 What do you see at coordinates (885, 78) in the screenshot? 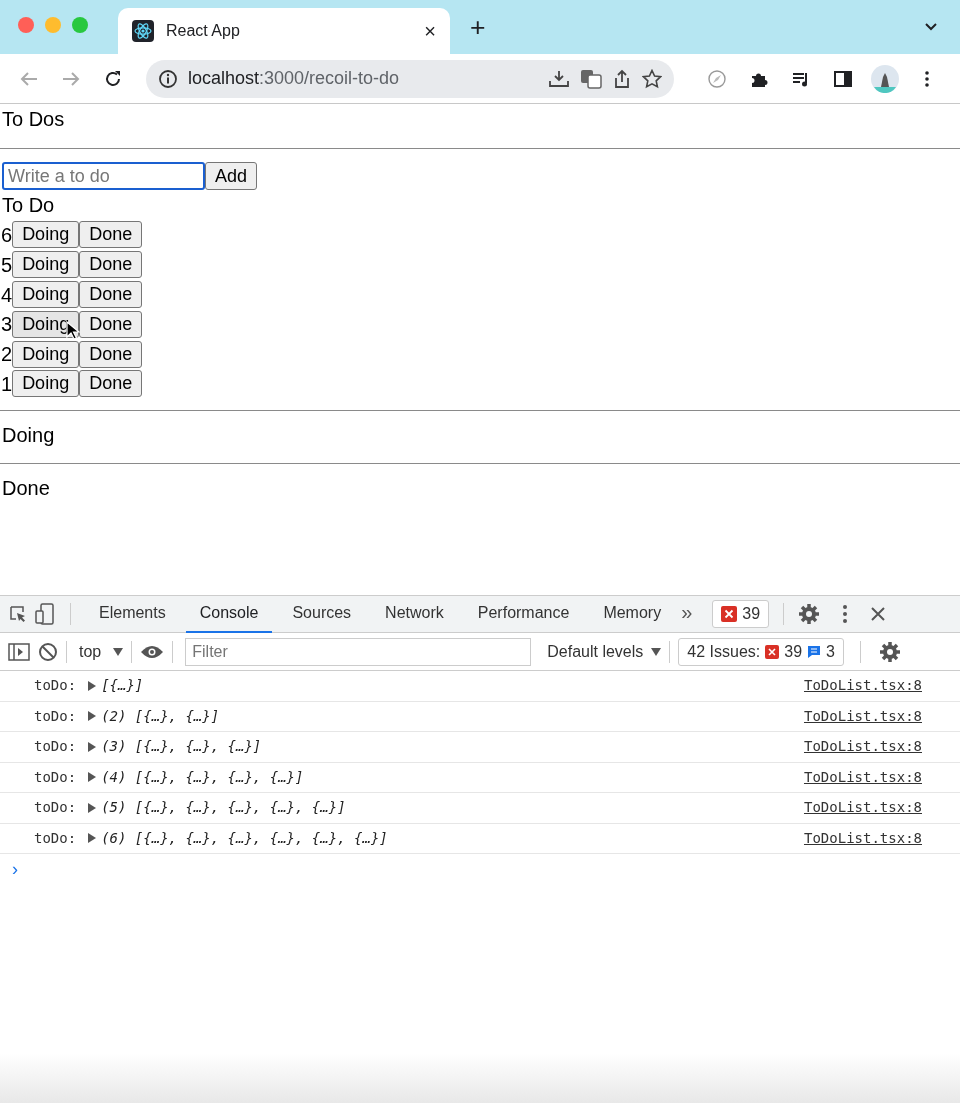
I see `avatar-icon` at bounding box center [885, 78].